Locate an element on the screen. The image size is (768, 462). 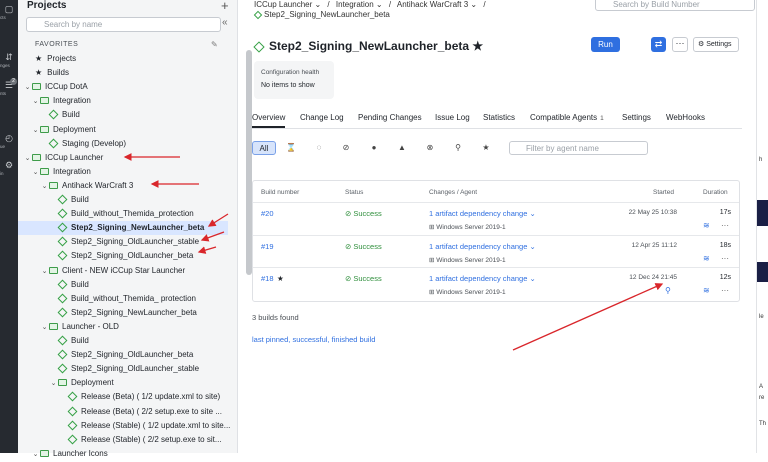
tree-project: ⌄ Antihack WarCraft 3 is located at coordinates (123, 186).